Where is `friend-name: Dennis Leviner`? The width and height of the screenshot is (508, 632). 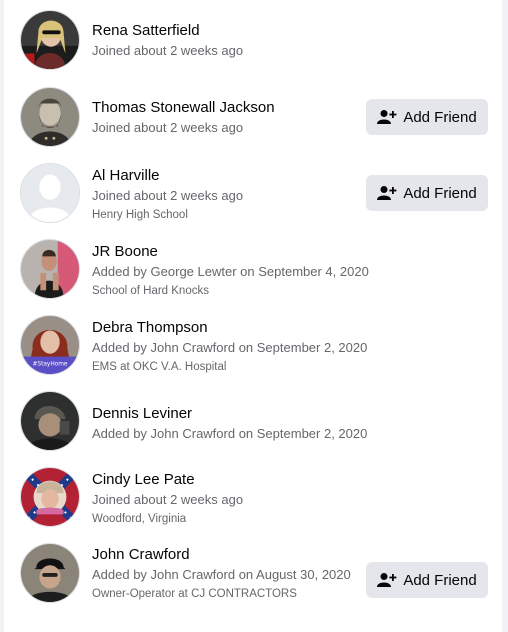
friend-name: Dennis Leviner is located at coordinates (232, 413).